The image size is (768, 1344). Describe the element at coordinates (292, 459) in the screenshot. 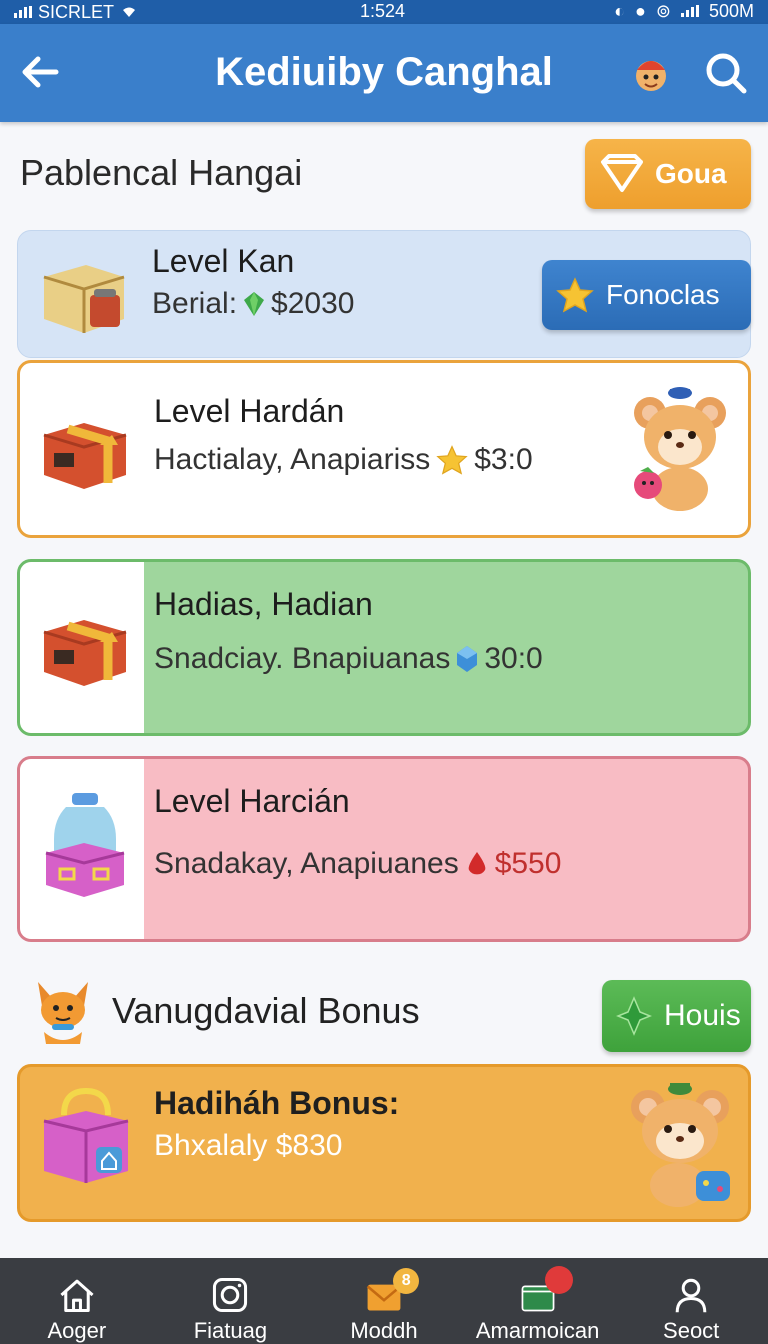

I see `card-subtitle-text: Hactialay, Anapiariss` at that location.